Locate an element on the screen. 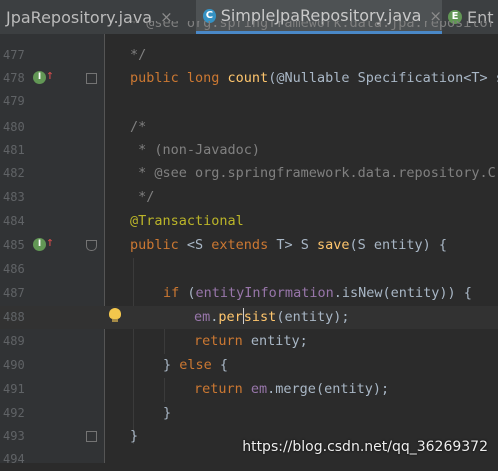  lightbulb-icon is located at coordinates (115, 315).